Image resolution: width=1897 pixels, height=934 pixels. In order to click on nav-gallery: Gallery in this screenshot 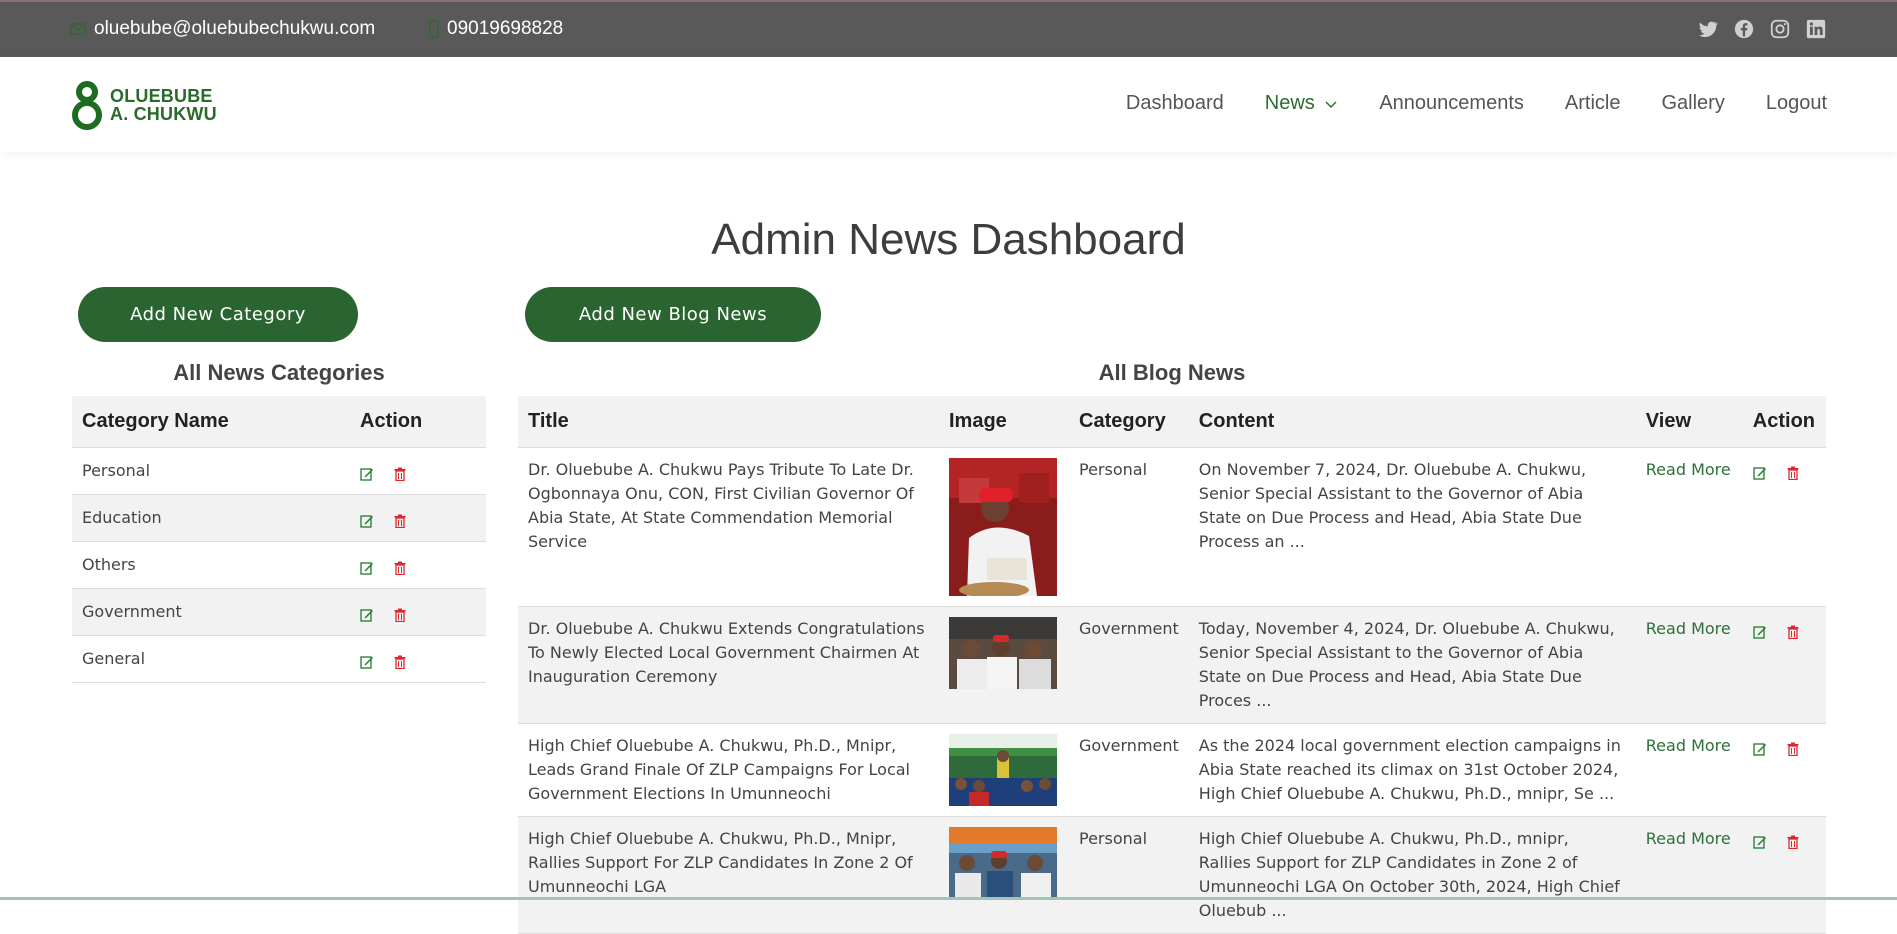, I will do `click(1692, 103)`.